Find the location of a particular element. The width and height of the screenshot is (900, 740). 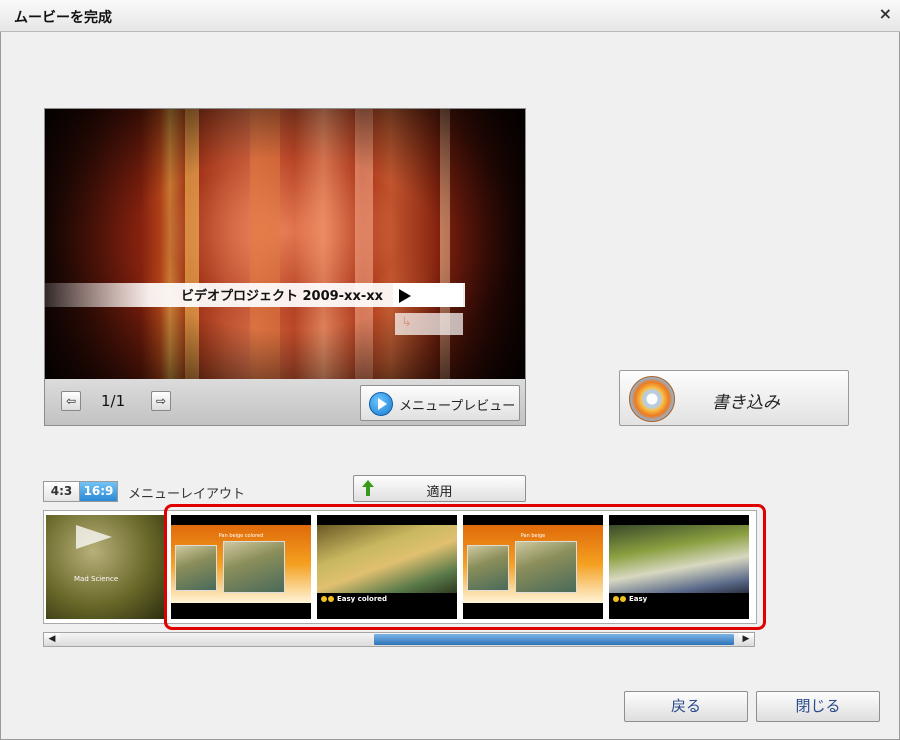

menu-preview-button: メニュープレビュー is located at coordinates (440, 403).